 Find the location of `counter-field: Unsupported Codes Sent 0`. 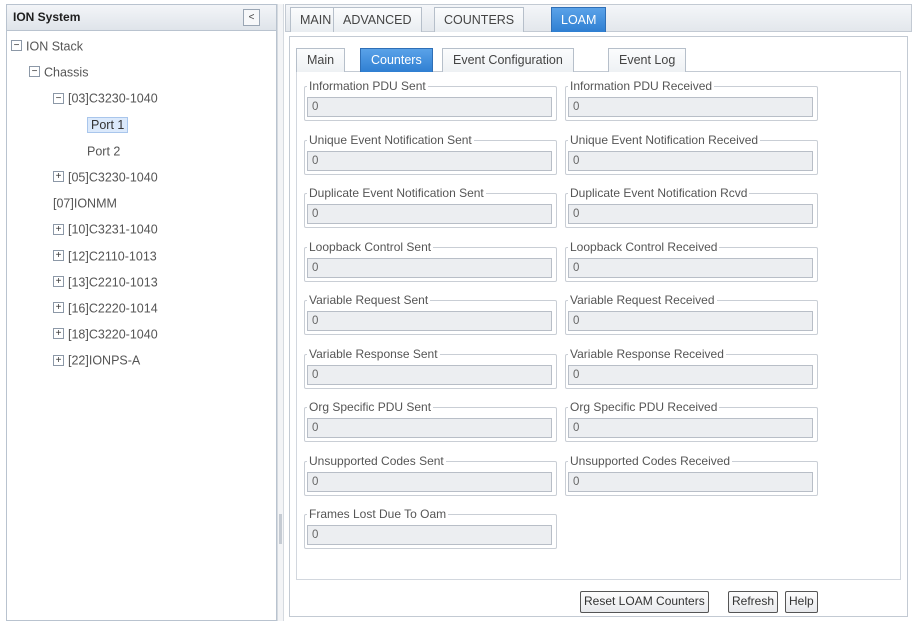

counter-field: Unsupported Codes Sent 0 is located at coordinates (430, 474).